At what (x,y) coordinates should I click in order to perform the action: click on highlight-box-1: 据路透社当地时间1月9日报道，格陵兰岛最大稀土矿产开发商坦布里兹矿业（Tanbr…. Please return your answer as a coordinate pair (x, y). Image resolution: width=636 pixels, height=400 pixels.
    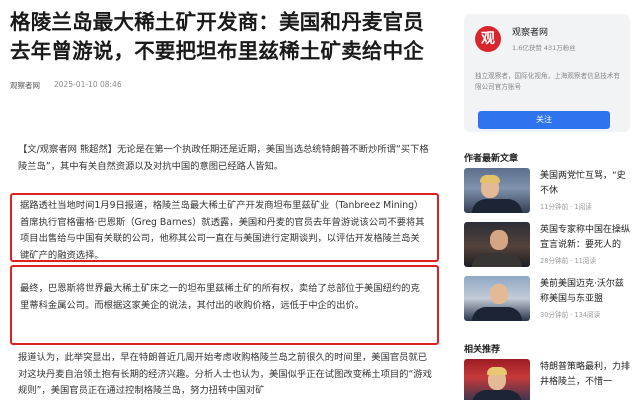
    Looking at the image, I should click on (224, 227).